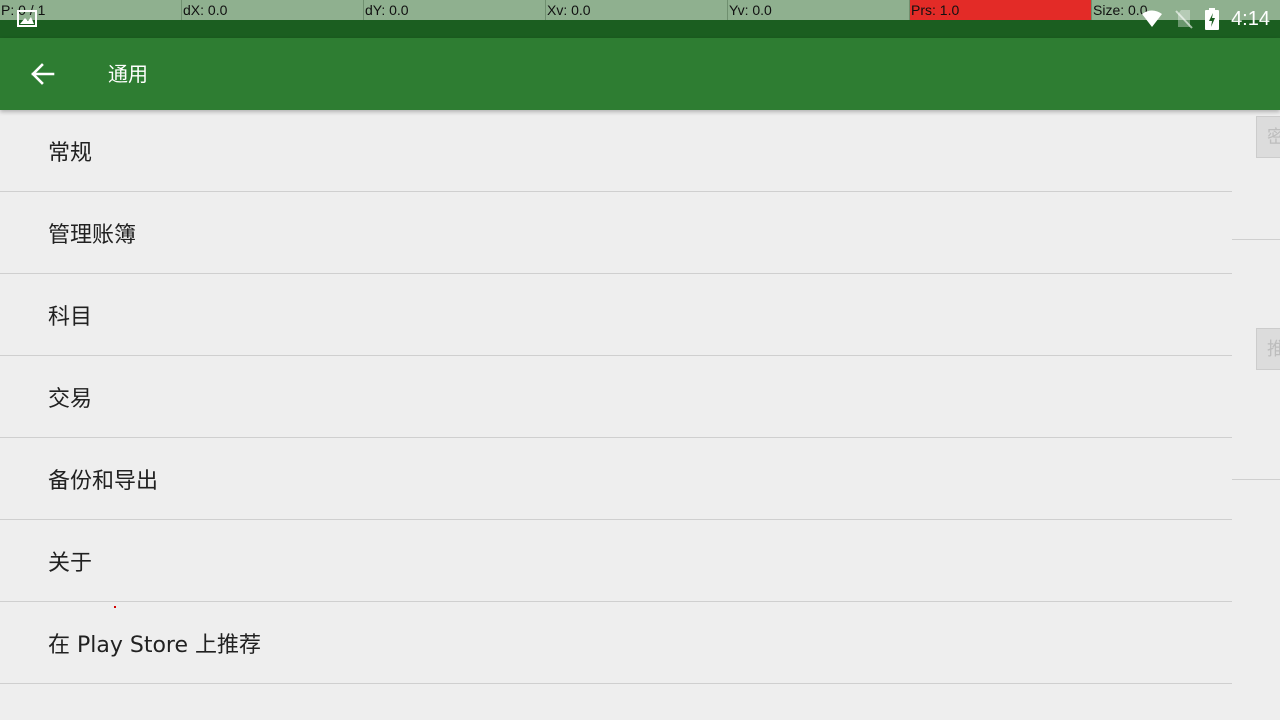 The image size is (1280, 720). I want to click on gallery-icon, so click(27, 18).